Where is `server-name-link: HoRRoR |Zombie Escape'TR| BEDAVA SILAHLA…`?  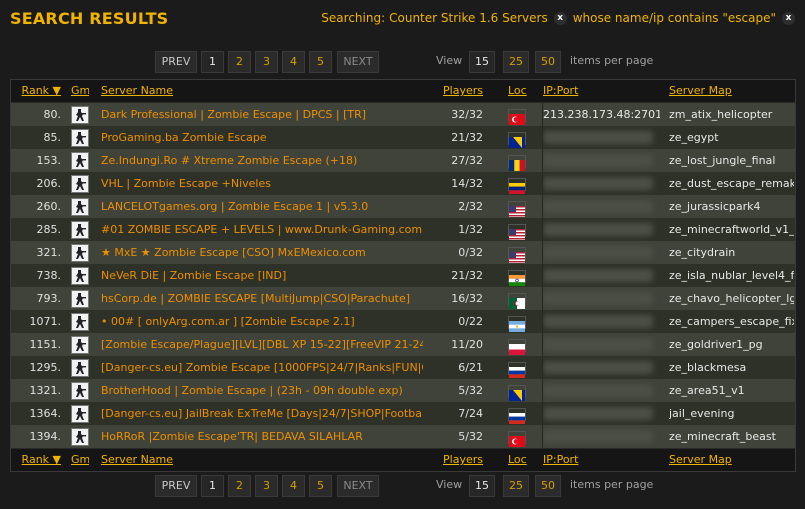 server-name-link: HoRRoR |Zombie Escape'TR| BEDAVA SILAHLA… is located at coordinates (262, 436).